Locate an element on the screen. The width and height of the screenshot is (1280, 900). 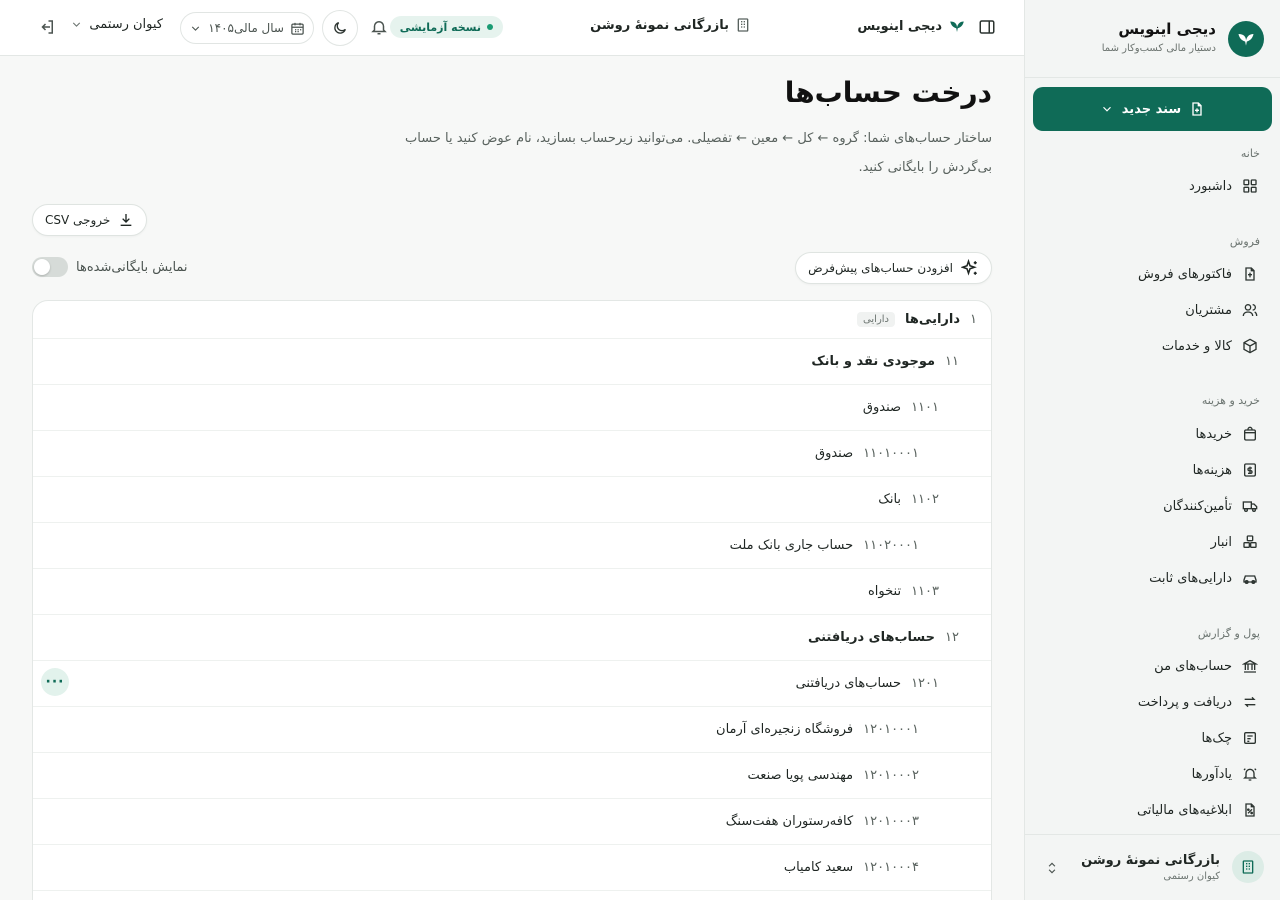
company-switcher: بازرگانی نمونهٔ روشن کیوان رستمی is located at coordinates (1152, 867).